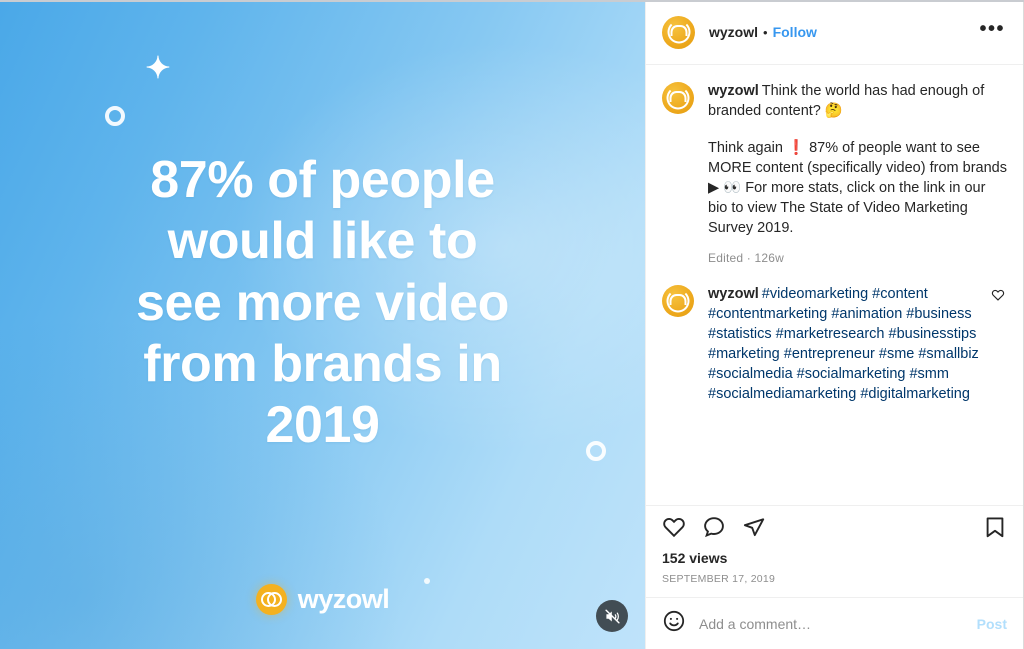 This screenshot has width=1024, height=649. I want to click on more-options-button: •••, so click(990, 32).